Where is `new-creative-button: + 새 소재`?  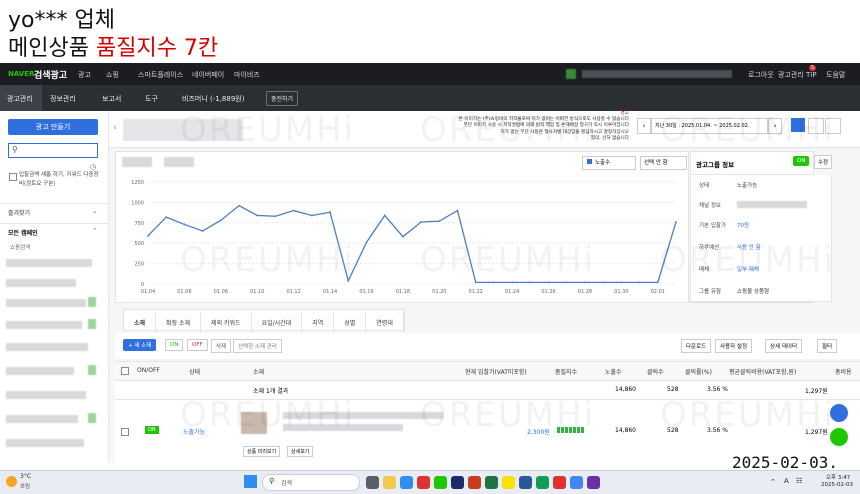
new-creative-button: + 새 소재 is located at coordinates (140, 345).